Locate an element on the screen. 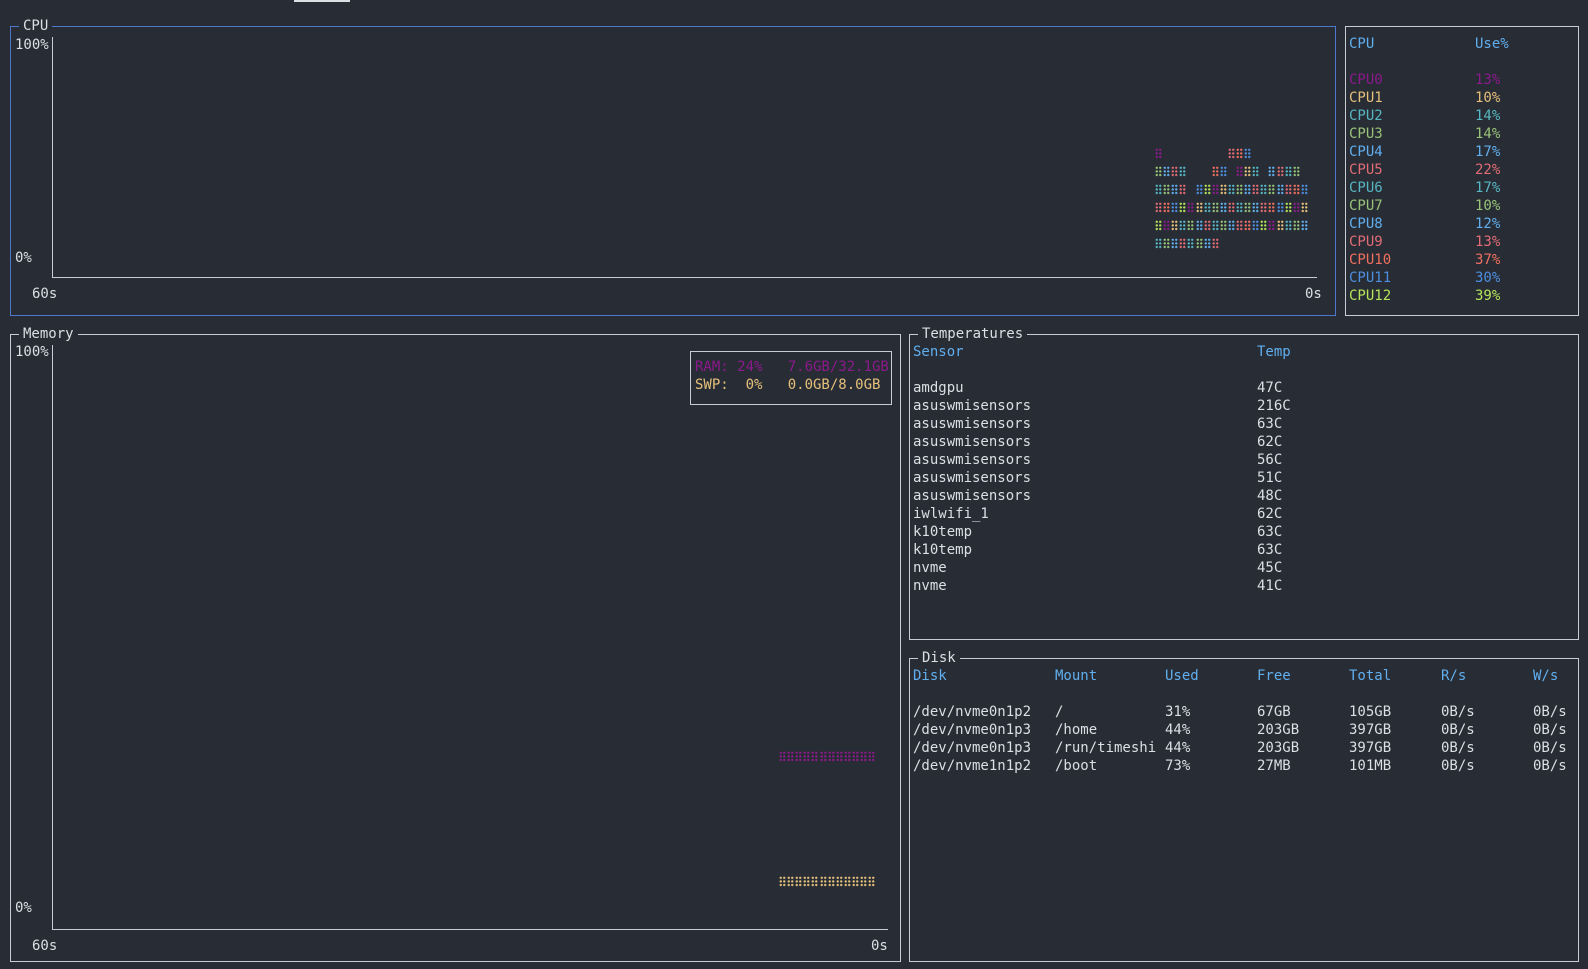 This screenshot has height=969, width=1588. cpu-name-cell: CPU4 is located at coordinates (1366, 152).